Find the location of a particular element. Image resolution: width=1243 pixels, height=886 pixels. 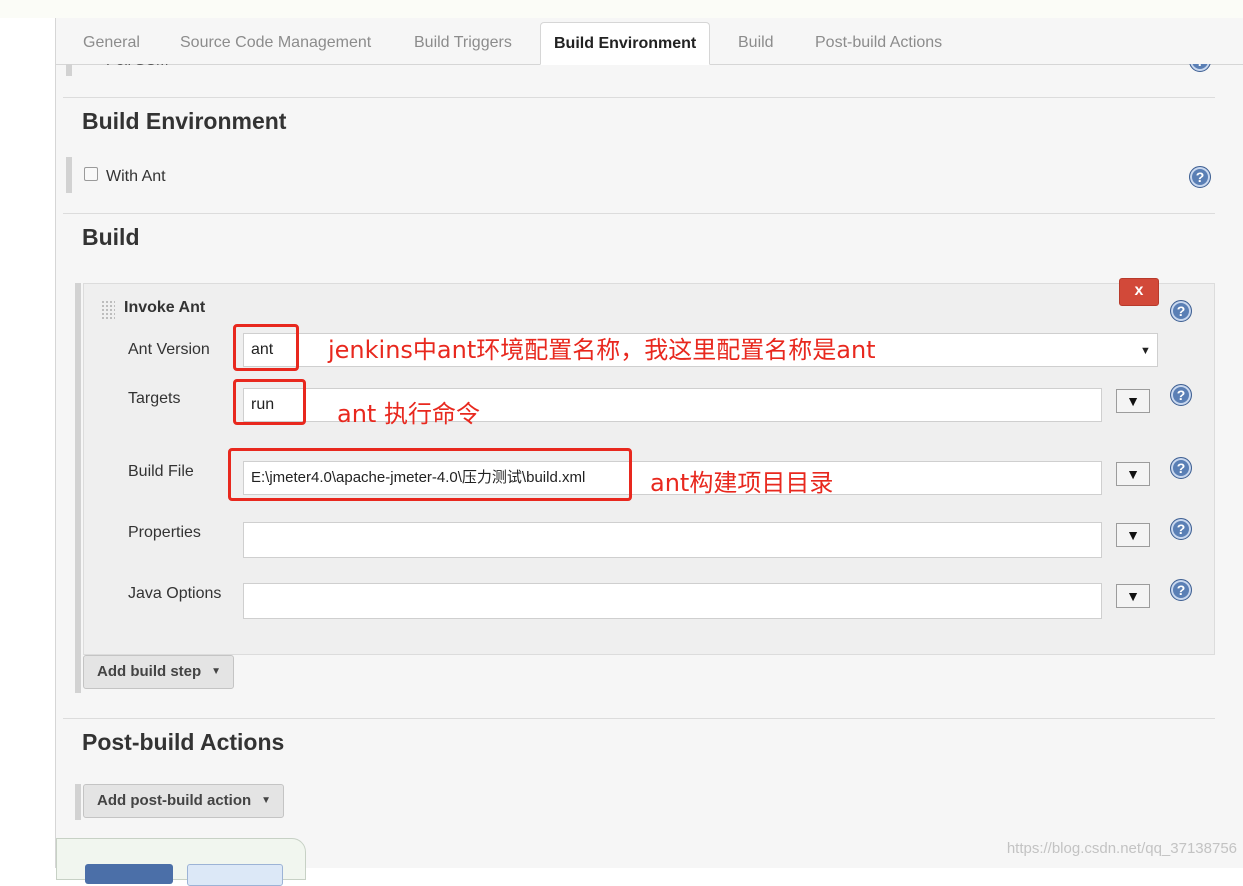

save-apply-bar is located at coordinates (181, 862).